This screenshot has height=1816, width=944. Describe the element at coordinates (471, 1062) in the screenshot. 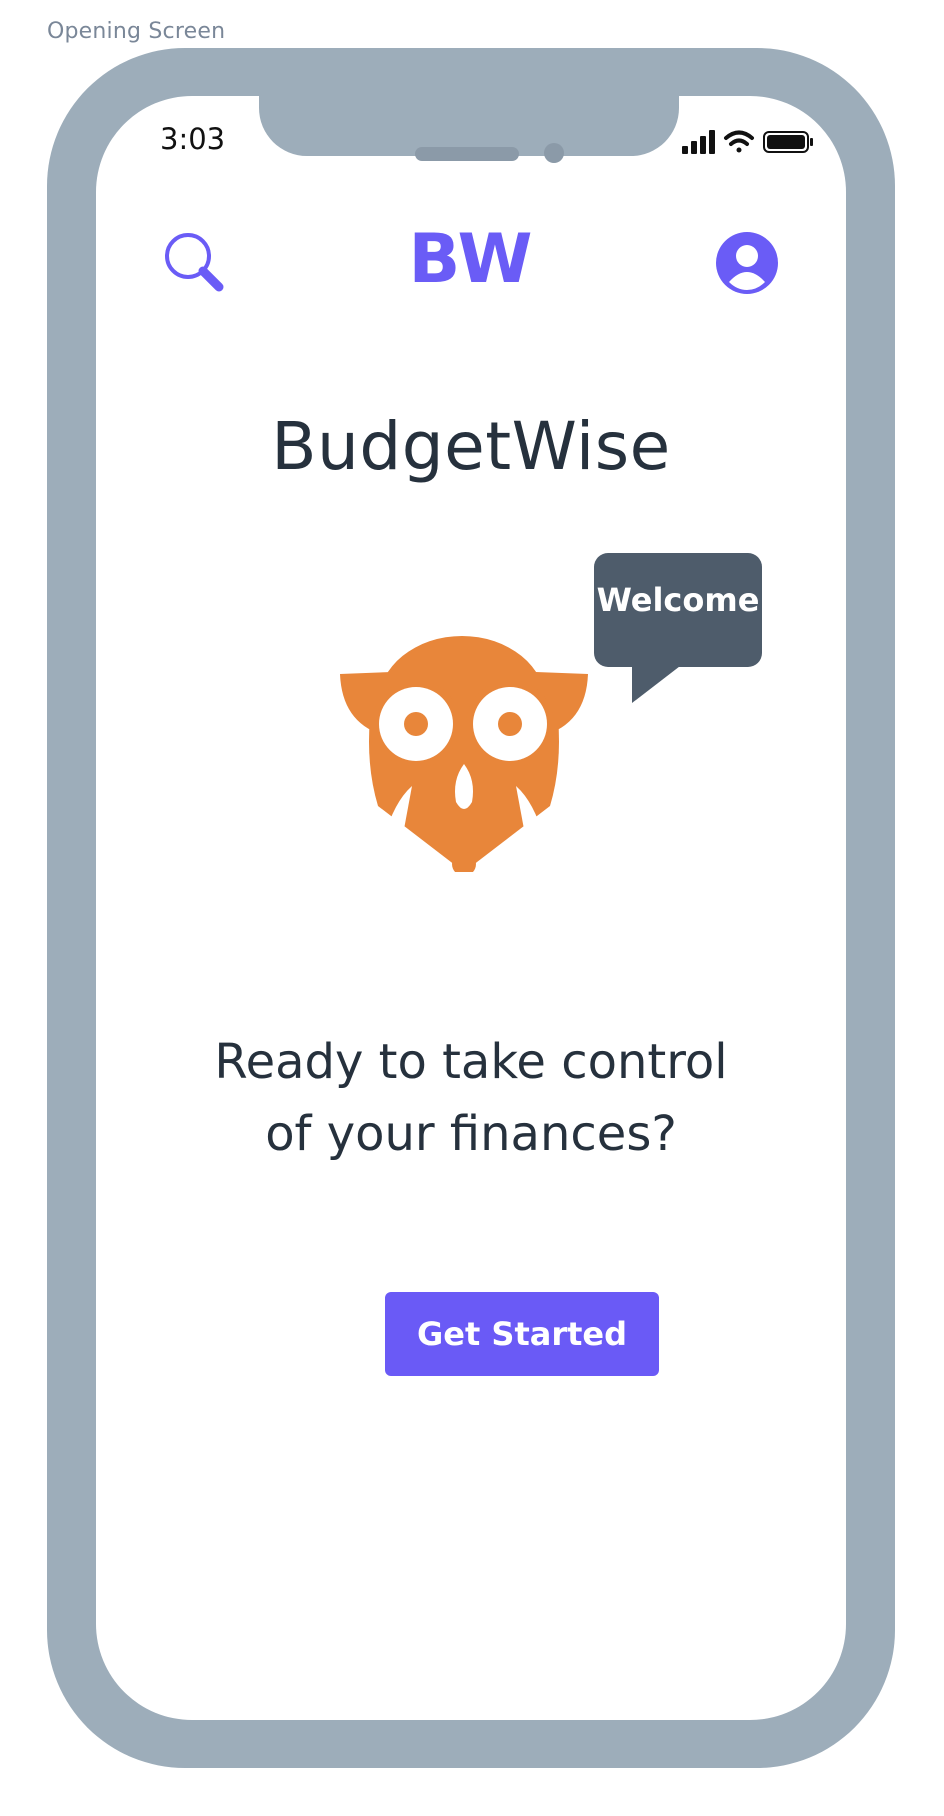

I see `tagline-line-1: Ready to take control` at that location.